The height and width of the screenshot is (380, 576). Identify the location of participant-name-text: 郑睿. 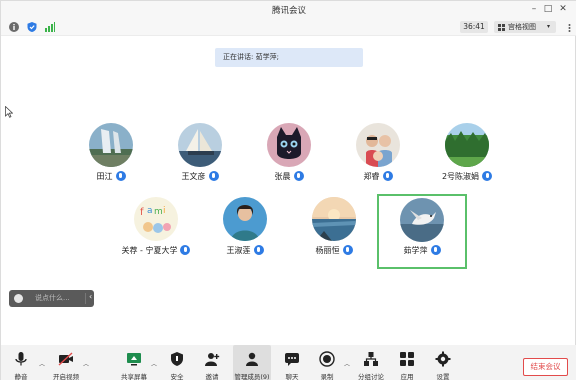
(371, 176).